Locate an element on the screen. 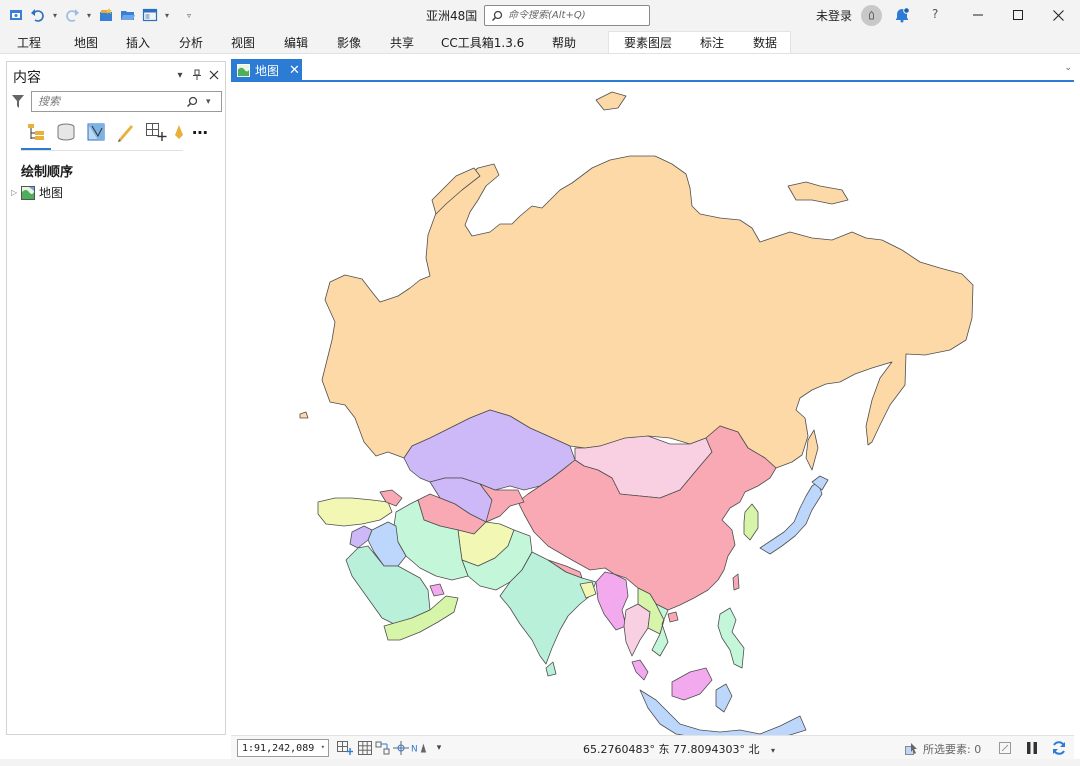  country-korea is located at coordinates (751, 522).